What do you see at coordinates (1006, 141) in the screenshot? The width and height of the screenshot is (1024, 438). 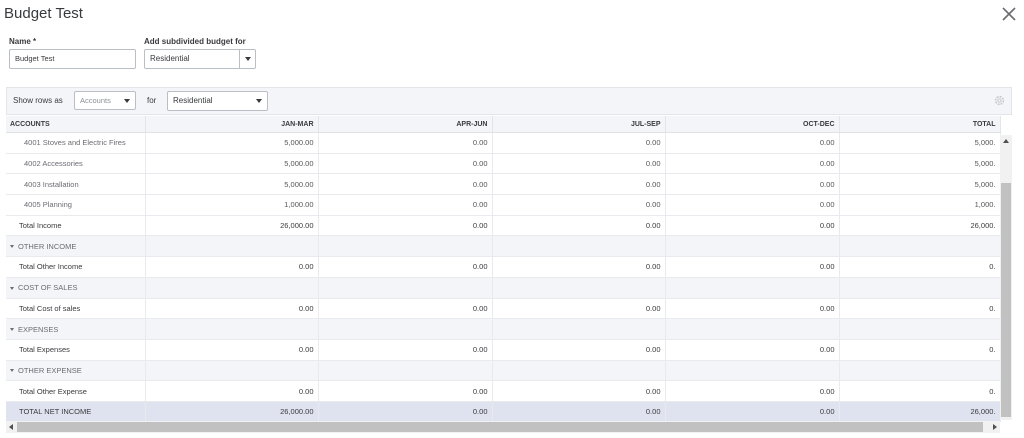 I see `scroll-up-icon` at bounding box center [1006, 141].